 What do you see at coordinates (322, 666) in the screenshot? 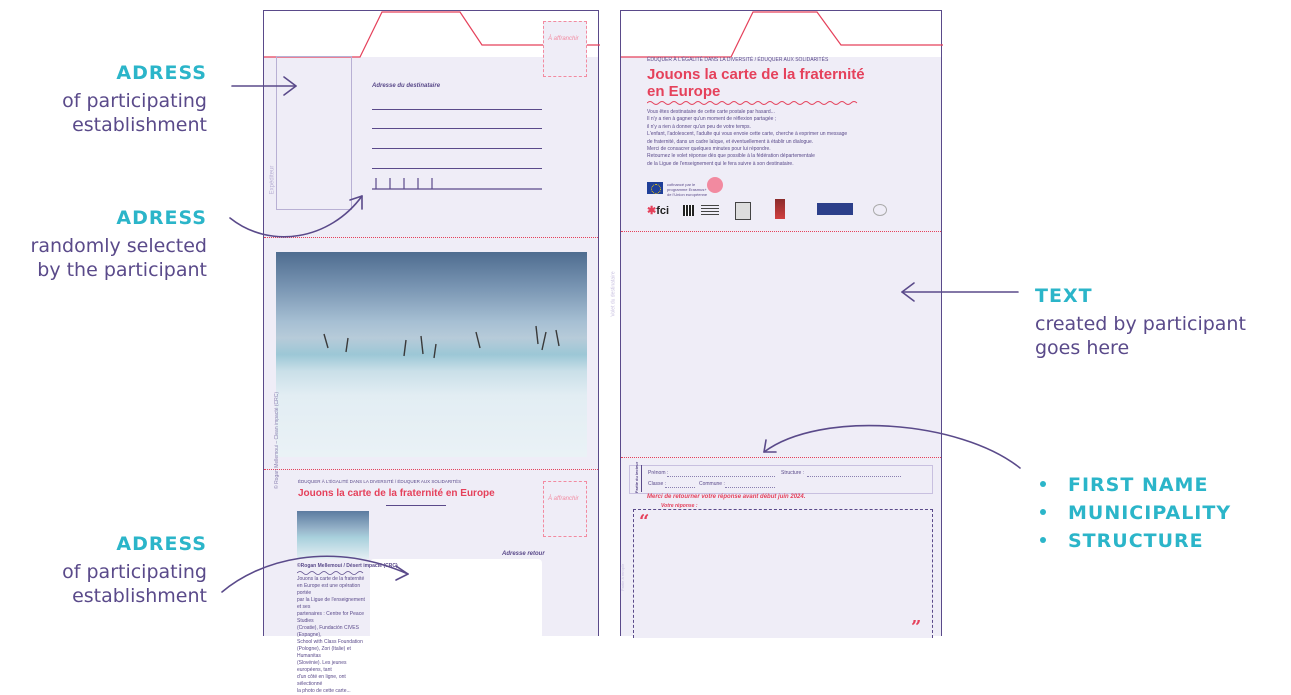
I see `small-text-line: (Slovénie). Les jeunes européens, tant` at bounding box center [322, 666].